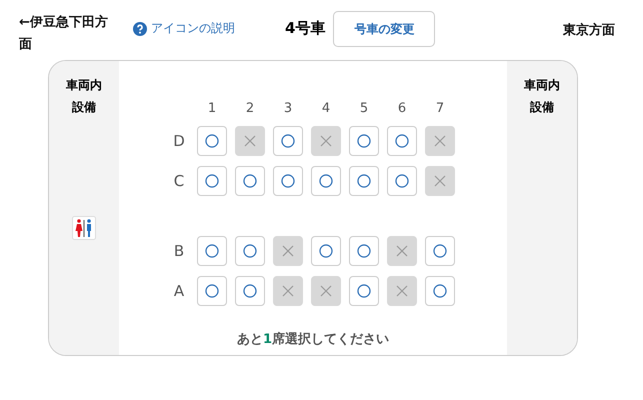 This screenshot has height=400, width=643. Describe the element at coordinates (402, 108) in the screenshot. I see `column-number: 6` at that location.